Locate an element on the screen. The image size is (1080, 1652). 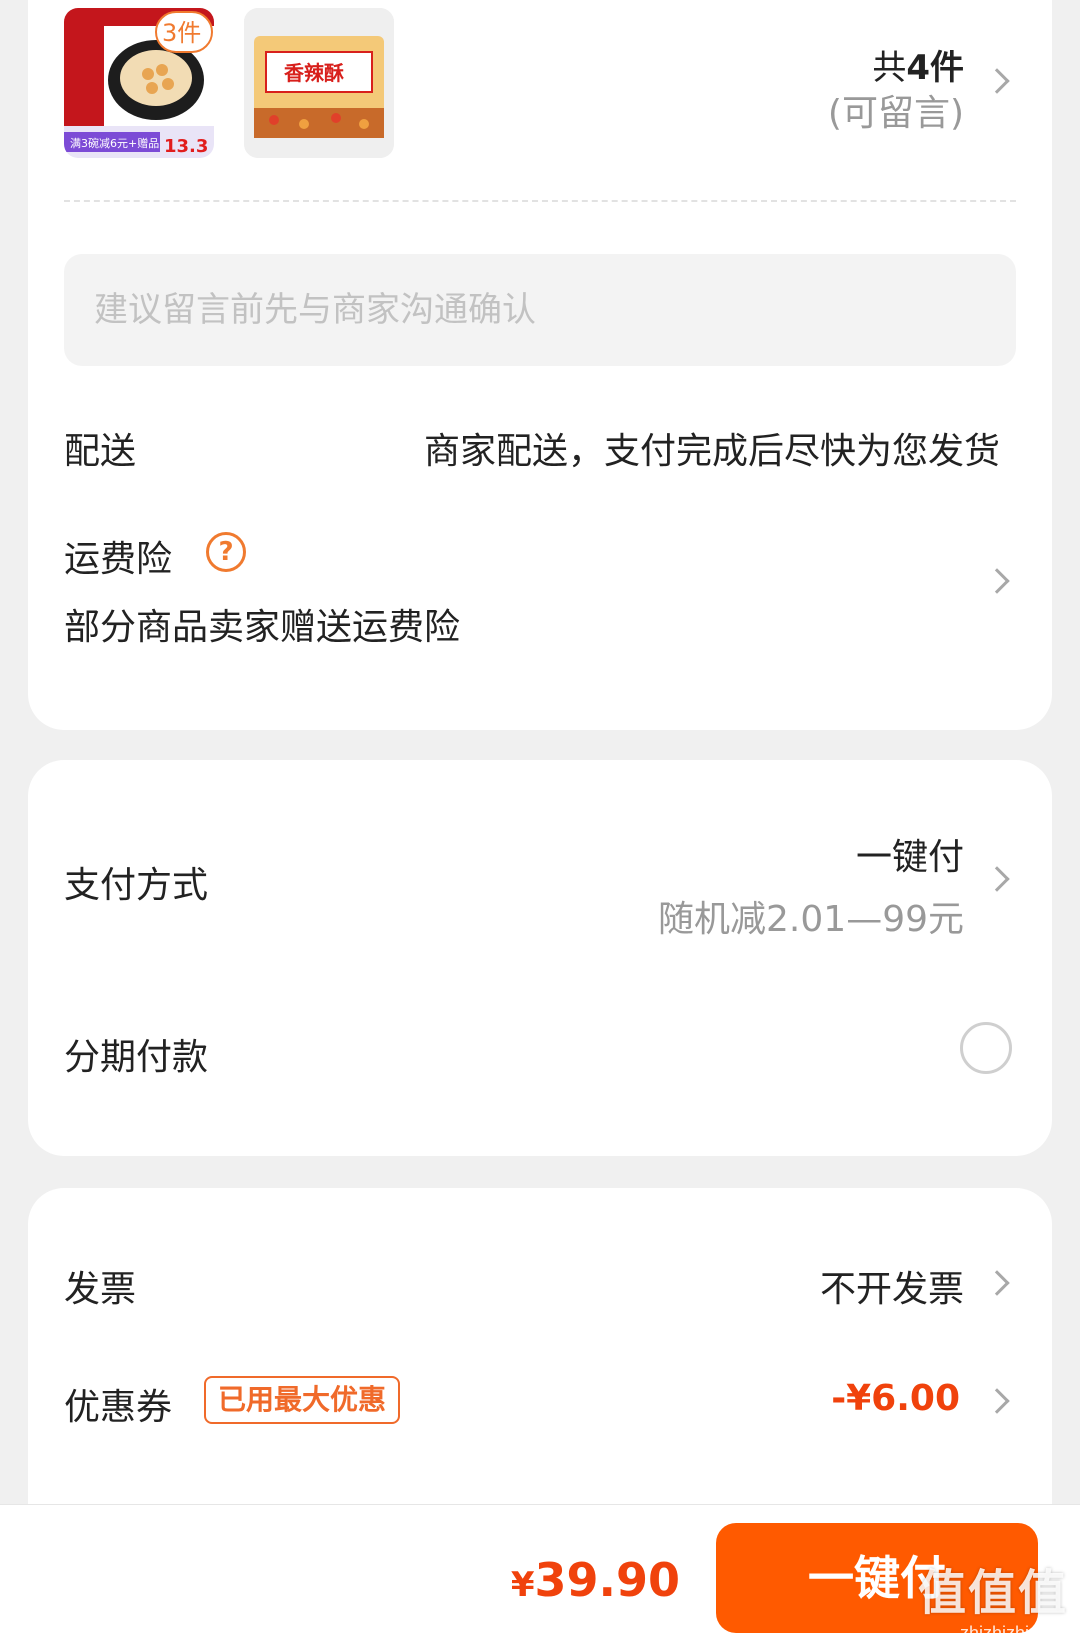
payment-method-promo: 随机减2.01—99元 is located at coordinates (811, 919).